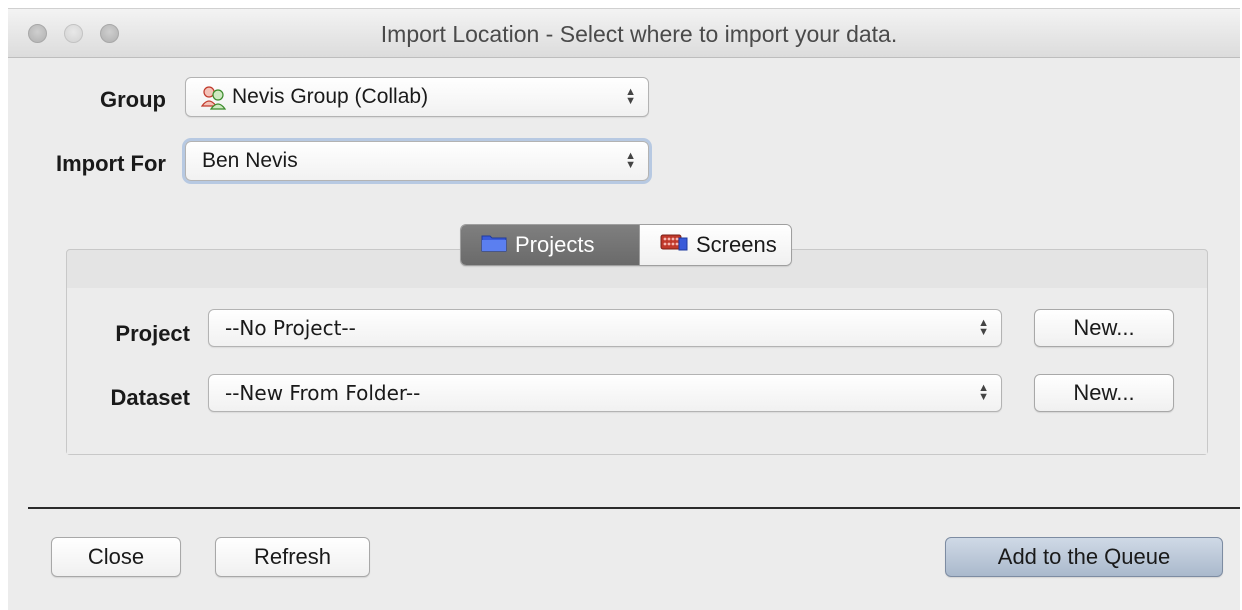 The height and width of the screenshot is (610, 1242). Describe the element at coordinates (417, 161) in the screenshot. I see `import-for-select: Ben Nevis ▲ ▼` at that location.